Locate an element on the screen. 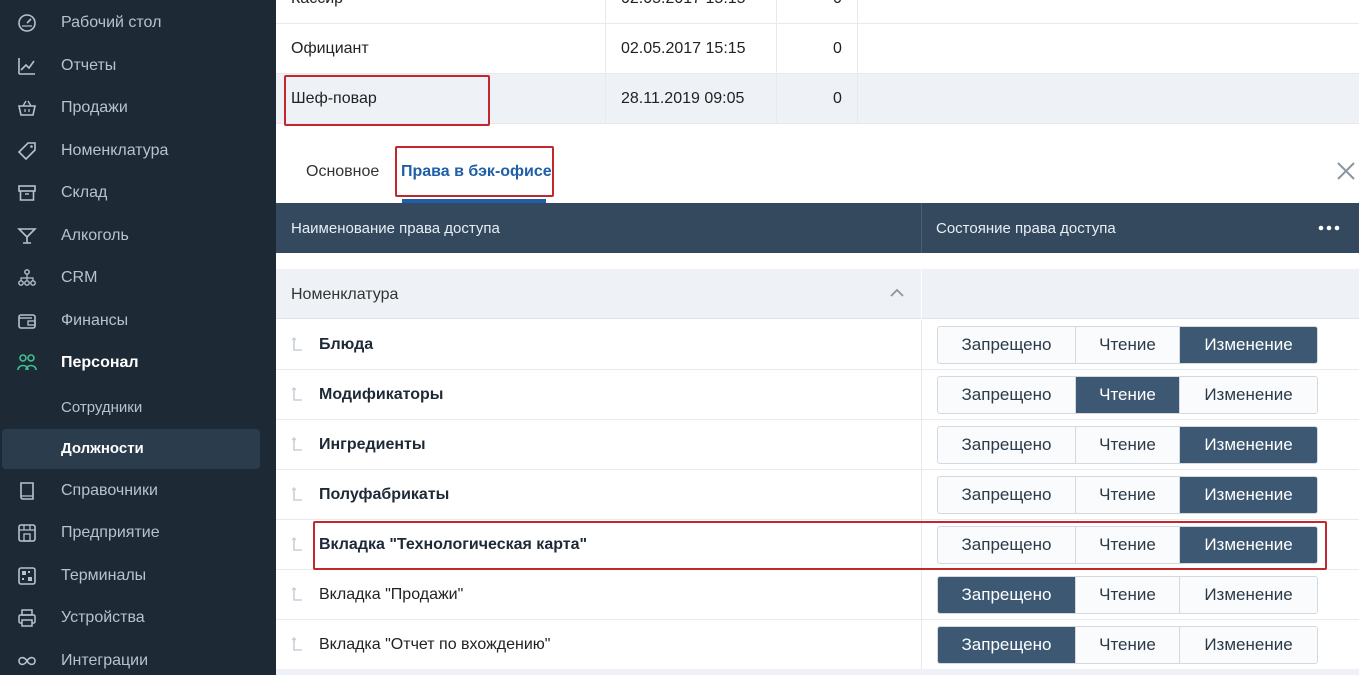  column-header-state: Состояние права доступа is located at coordinates (1026, 228).